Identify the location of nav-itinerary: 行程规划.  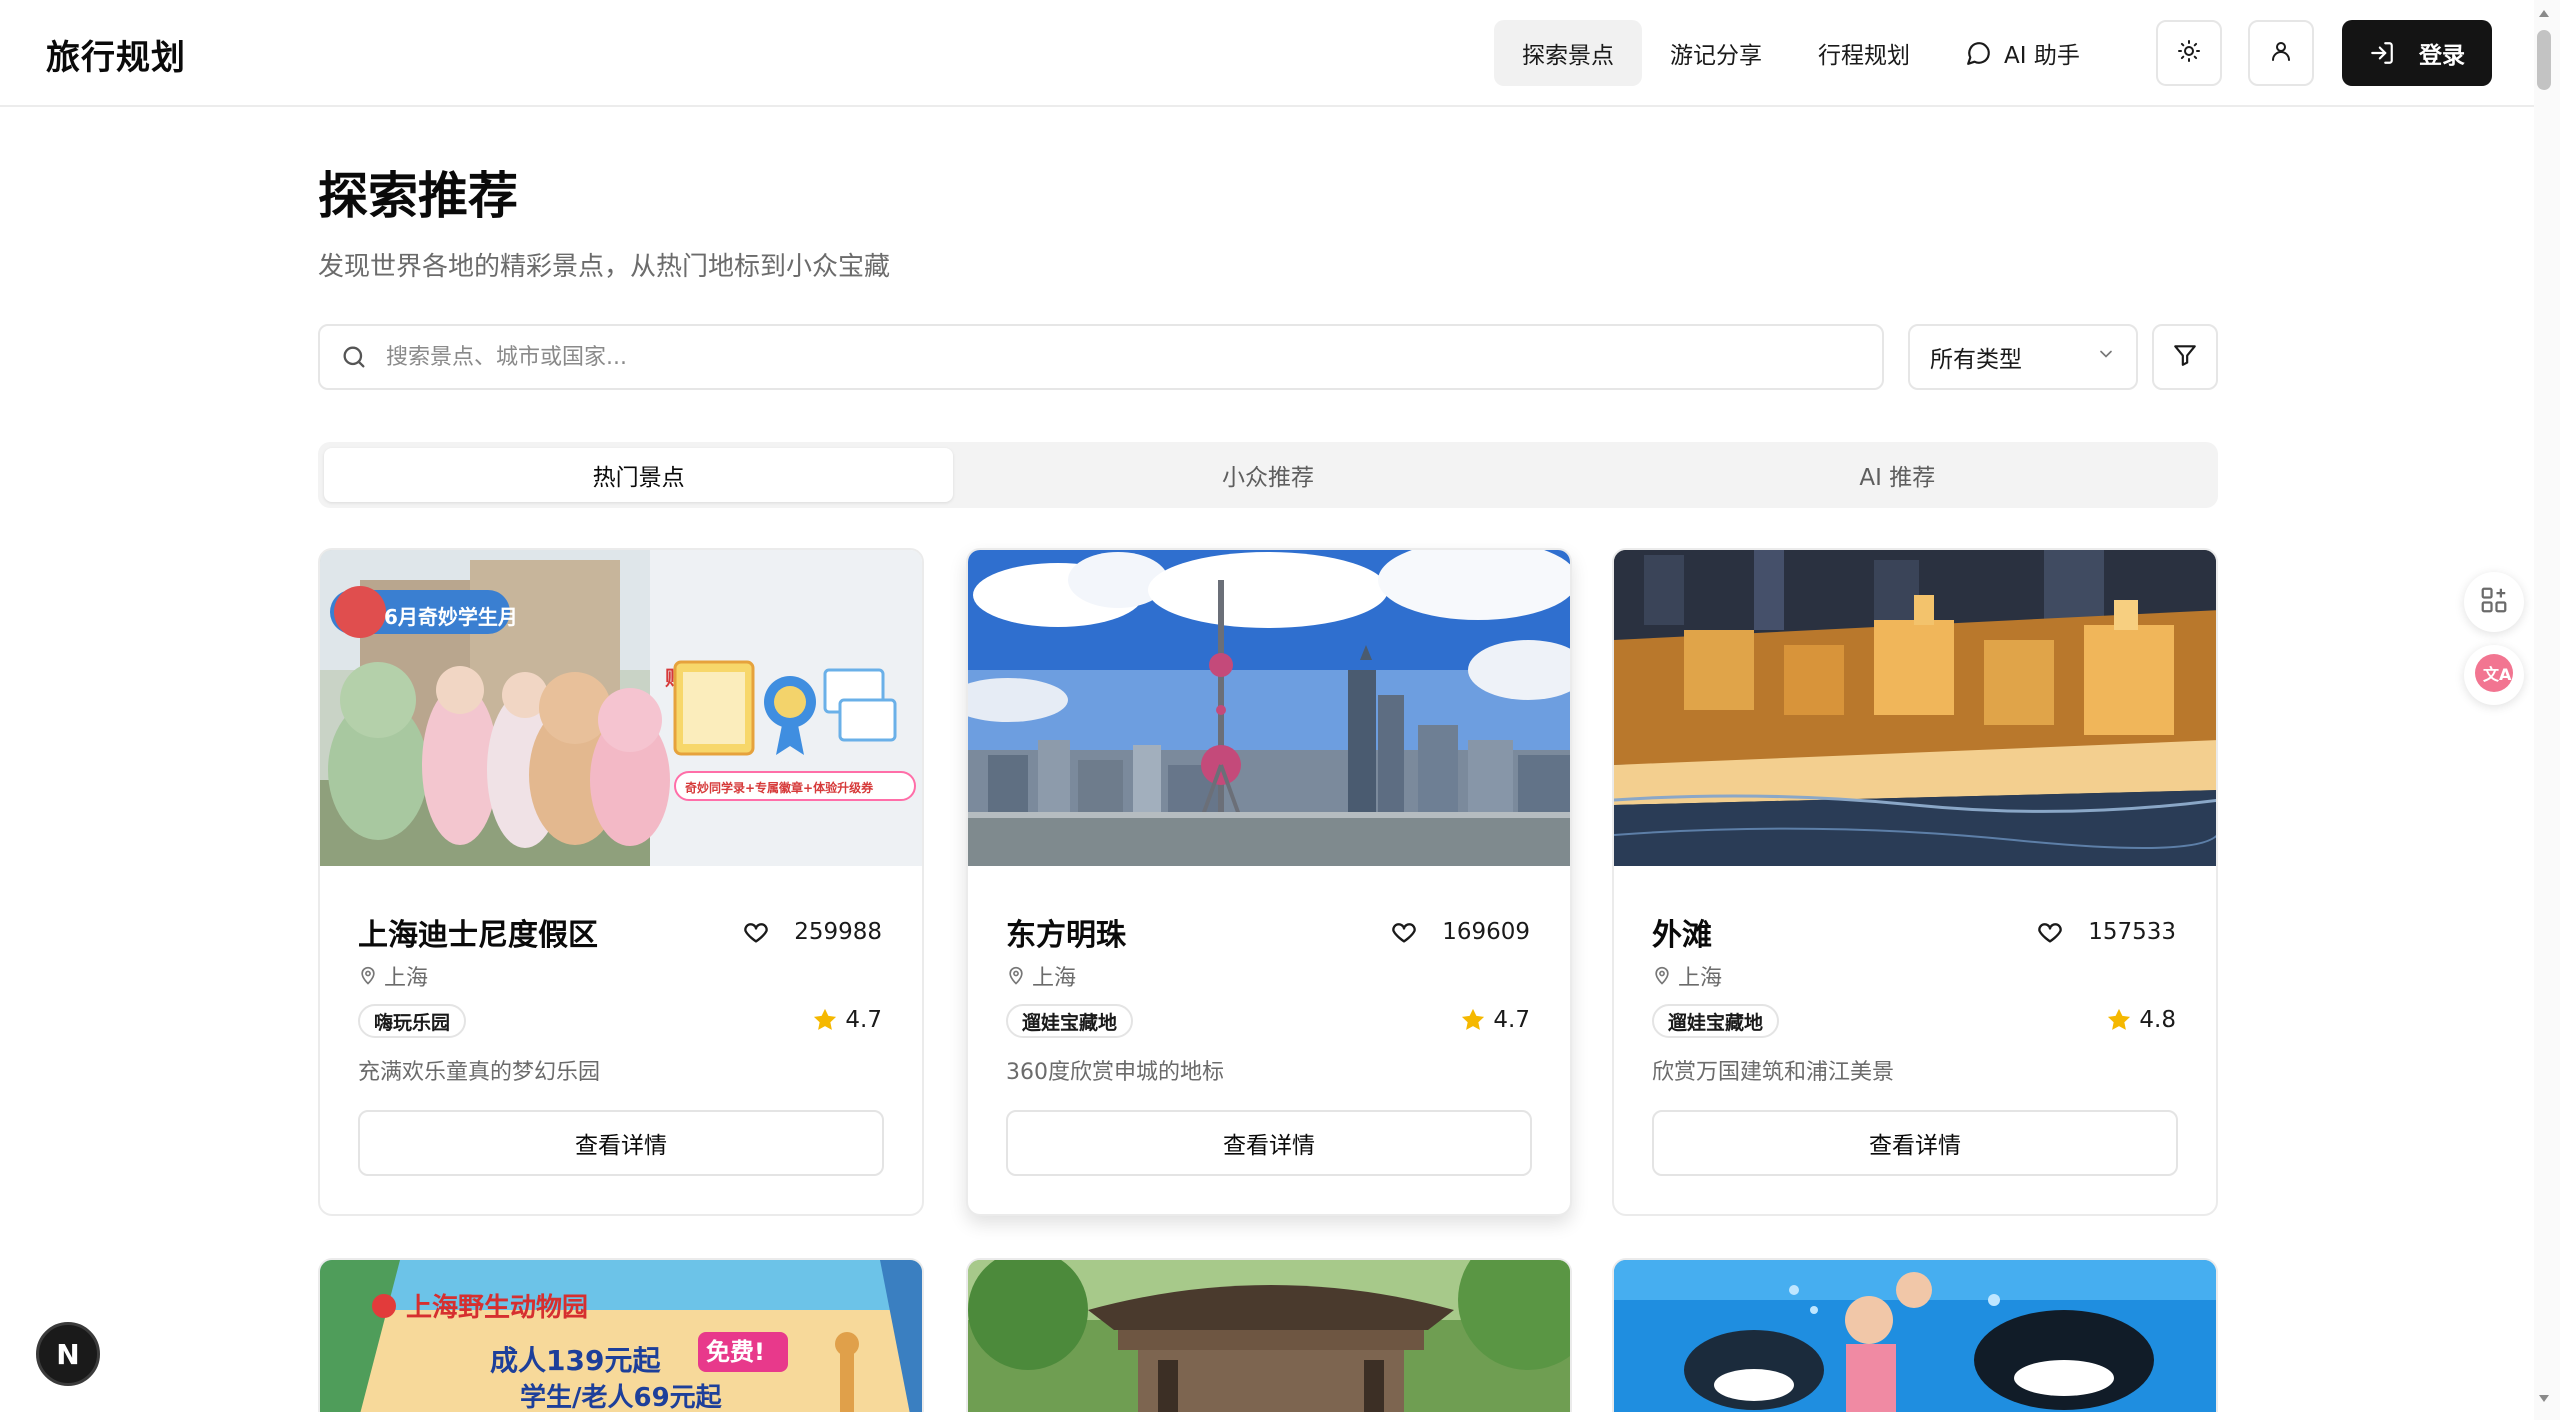
(1864, 53).